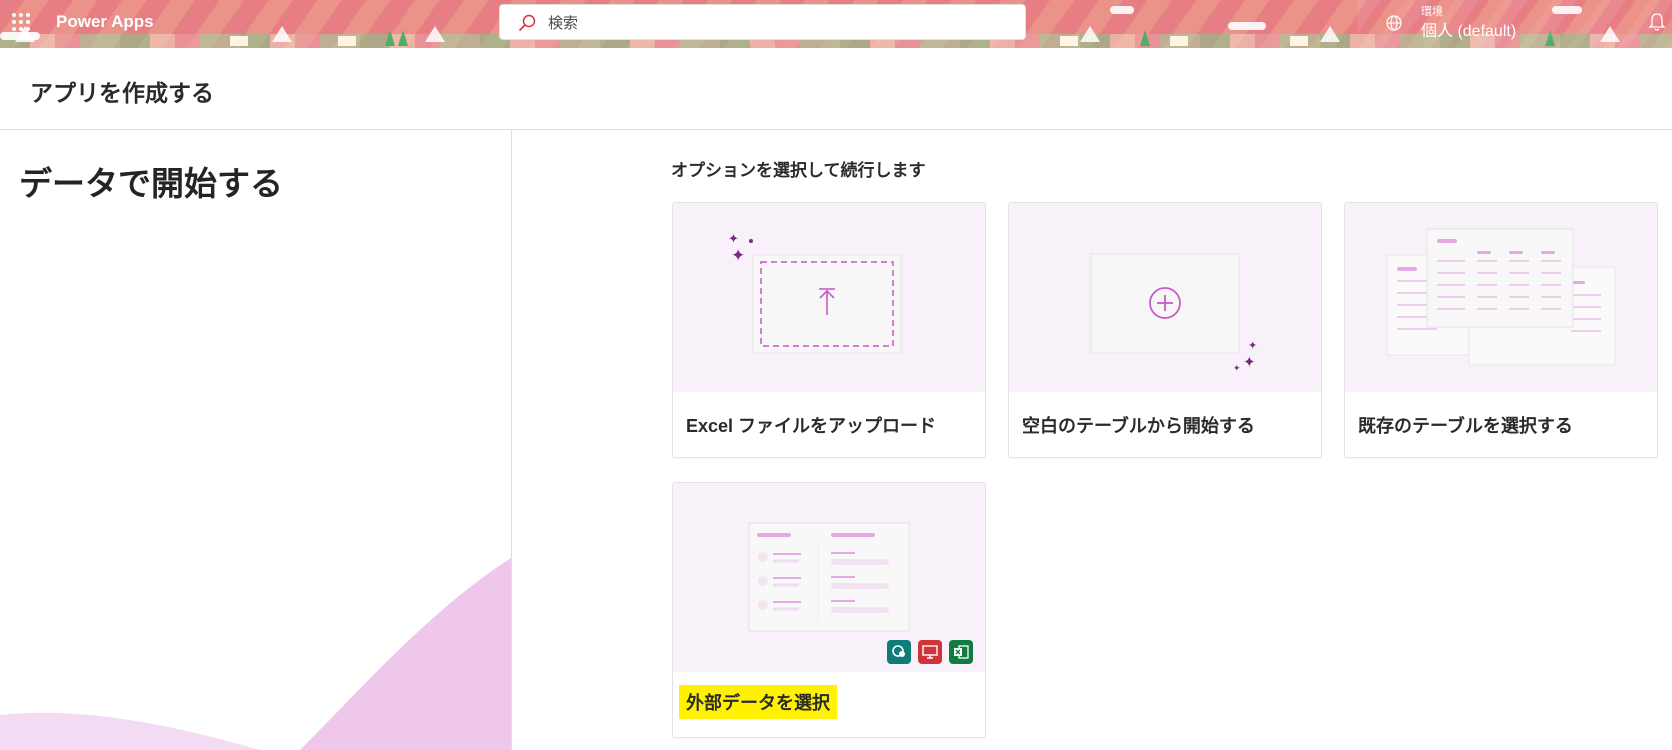 This screenshot has height=750, width=1672. Describe the element at coordinates (930, 652) in the screenshot. I see `sql-server-icon` at that location.